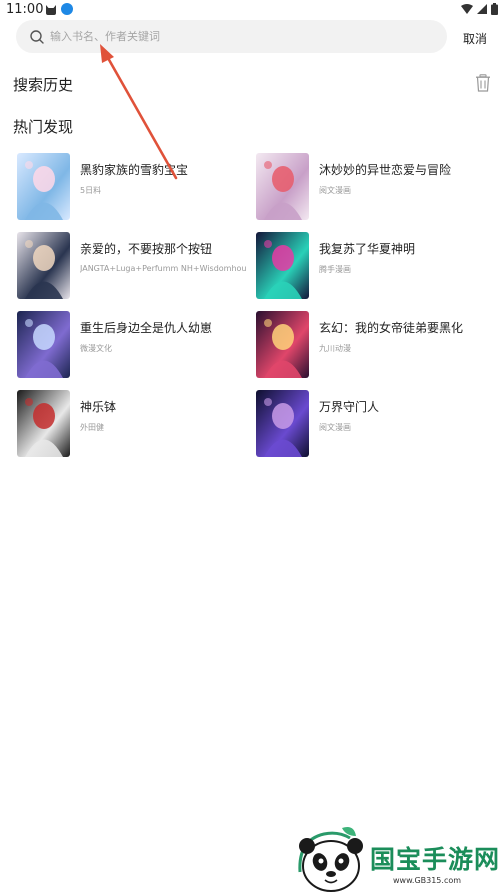 Image resolution: width=504 pixels, height=896 pixels. Describe the element at coordinates (146, 328) in the screenshot. I see `book-title: 重生后身边全是仇人幼崽` at that location.